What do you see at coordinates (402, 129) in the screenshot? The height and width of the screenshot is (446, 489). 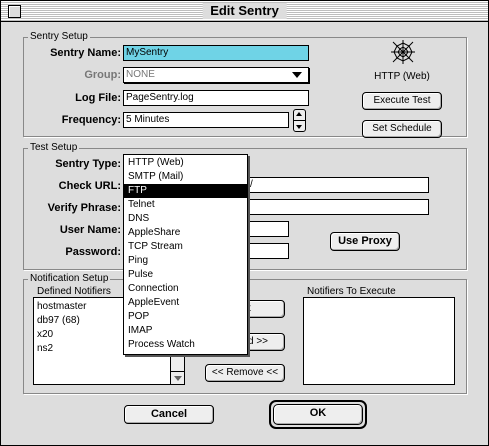 I see `set-schedule-button: Set Schedule` at bounding box center [402, 129].